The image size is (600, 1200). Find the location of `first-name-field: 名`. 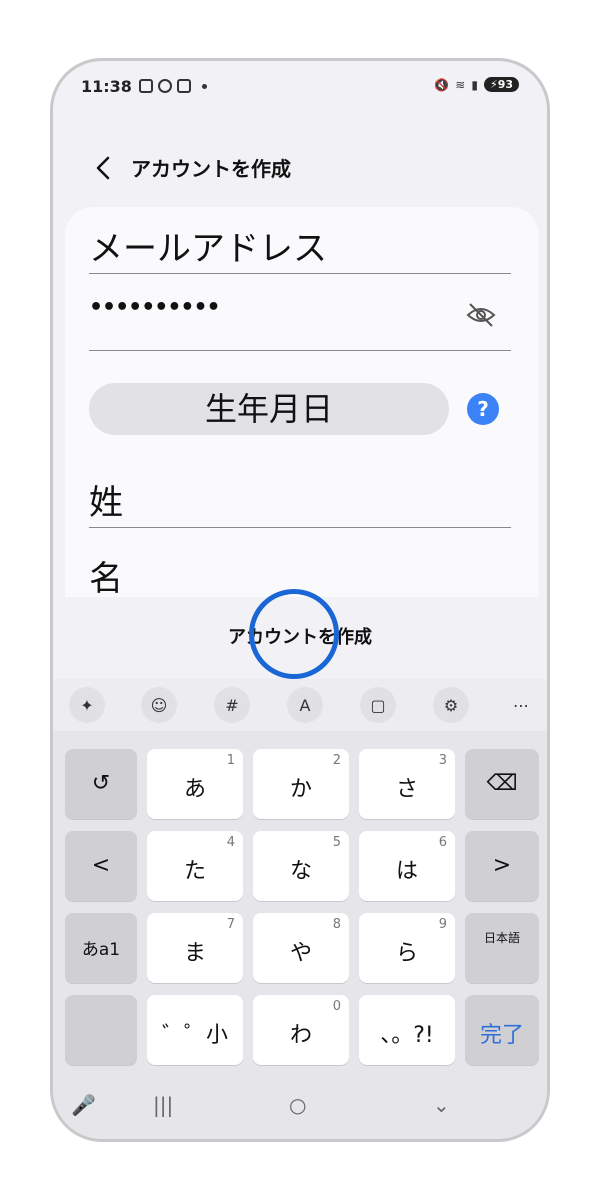

first-name-field: 名 is located at coordinates (106, 575).